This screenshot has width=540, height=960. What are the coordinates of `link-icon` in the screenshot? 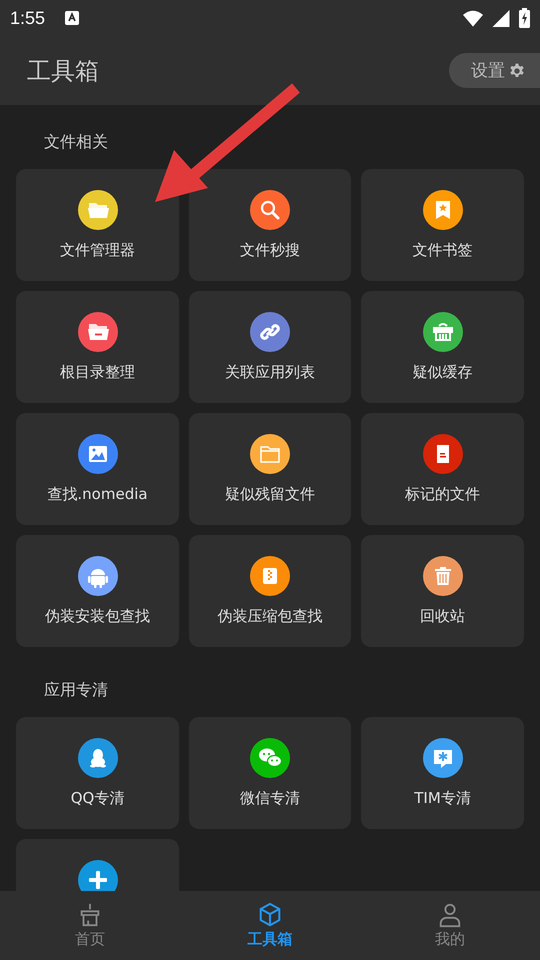 It's located at (270, 332).